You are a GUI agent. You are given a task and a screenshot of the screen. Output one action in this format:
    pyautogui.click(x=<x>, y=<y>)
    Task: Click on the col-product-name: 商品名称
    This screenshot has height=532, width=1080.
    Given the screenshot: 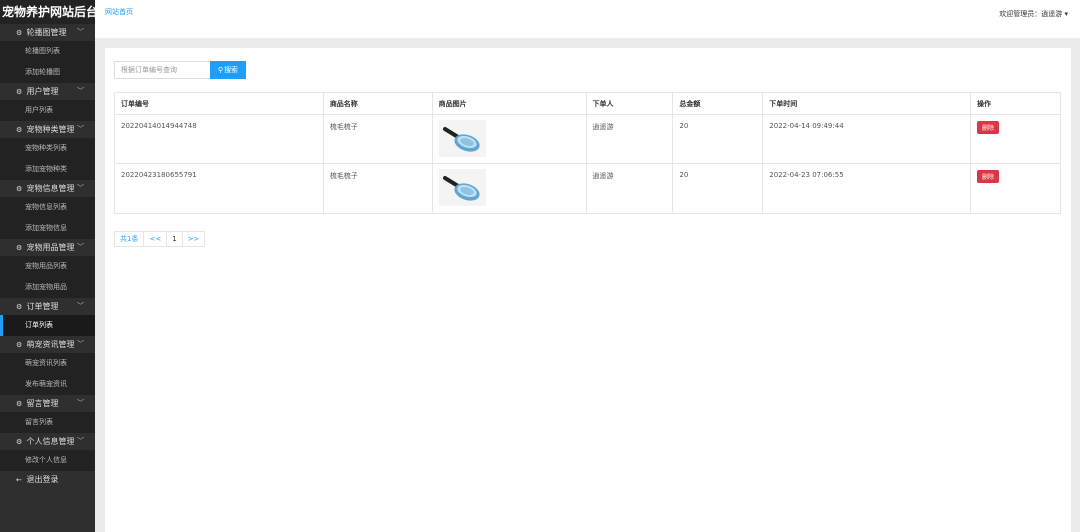 What is the action you would take?
    pyautogui.click(x=377, y=103)
    